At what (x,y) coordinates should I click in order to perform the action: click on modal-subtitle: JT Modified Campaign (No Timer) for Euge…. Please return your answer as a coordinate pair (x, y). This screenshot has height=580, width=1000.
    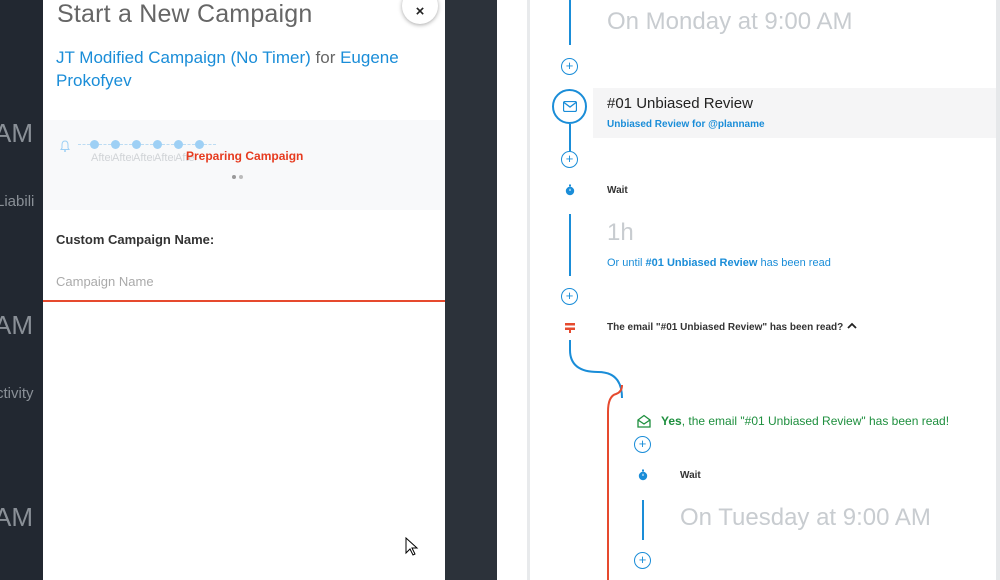
    Looking at the image, I should click on (241, 69).